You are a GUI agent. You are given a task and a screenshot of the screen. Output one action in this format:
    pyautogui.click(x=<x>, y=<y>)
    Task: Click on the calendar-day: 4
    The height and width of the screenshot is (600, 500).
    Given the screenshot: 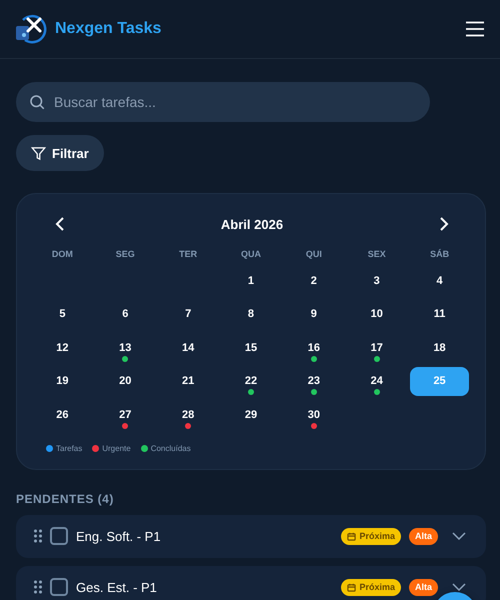 What is the action you would take?
    pyautogui.click(x=439, y=281)
    